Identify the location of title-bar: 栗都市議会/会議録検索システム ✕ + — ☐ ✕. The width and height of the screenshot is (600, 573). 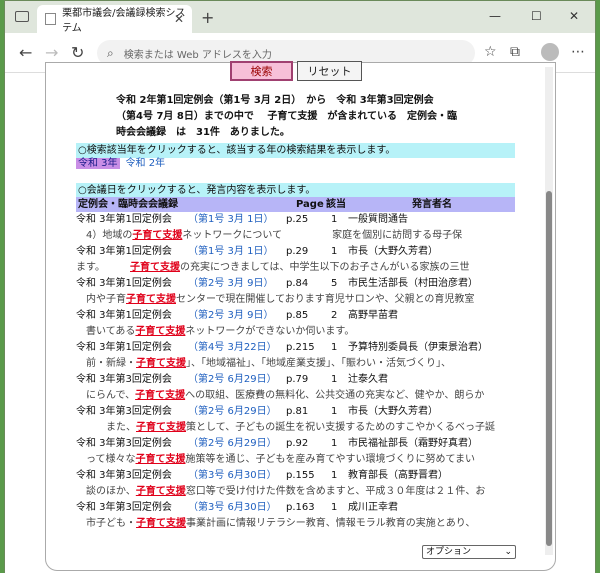
(300, 17).